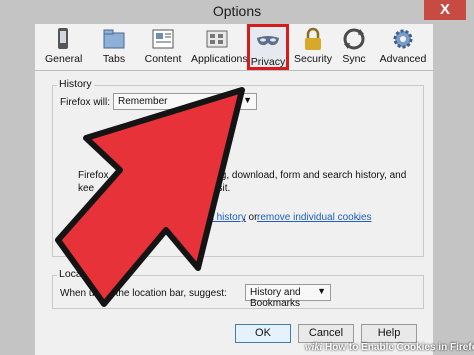 The width and height of the screenshot is (474, 355). I want to click on window-frame-left, so click(17, 189).